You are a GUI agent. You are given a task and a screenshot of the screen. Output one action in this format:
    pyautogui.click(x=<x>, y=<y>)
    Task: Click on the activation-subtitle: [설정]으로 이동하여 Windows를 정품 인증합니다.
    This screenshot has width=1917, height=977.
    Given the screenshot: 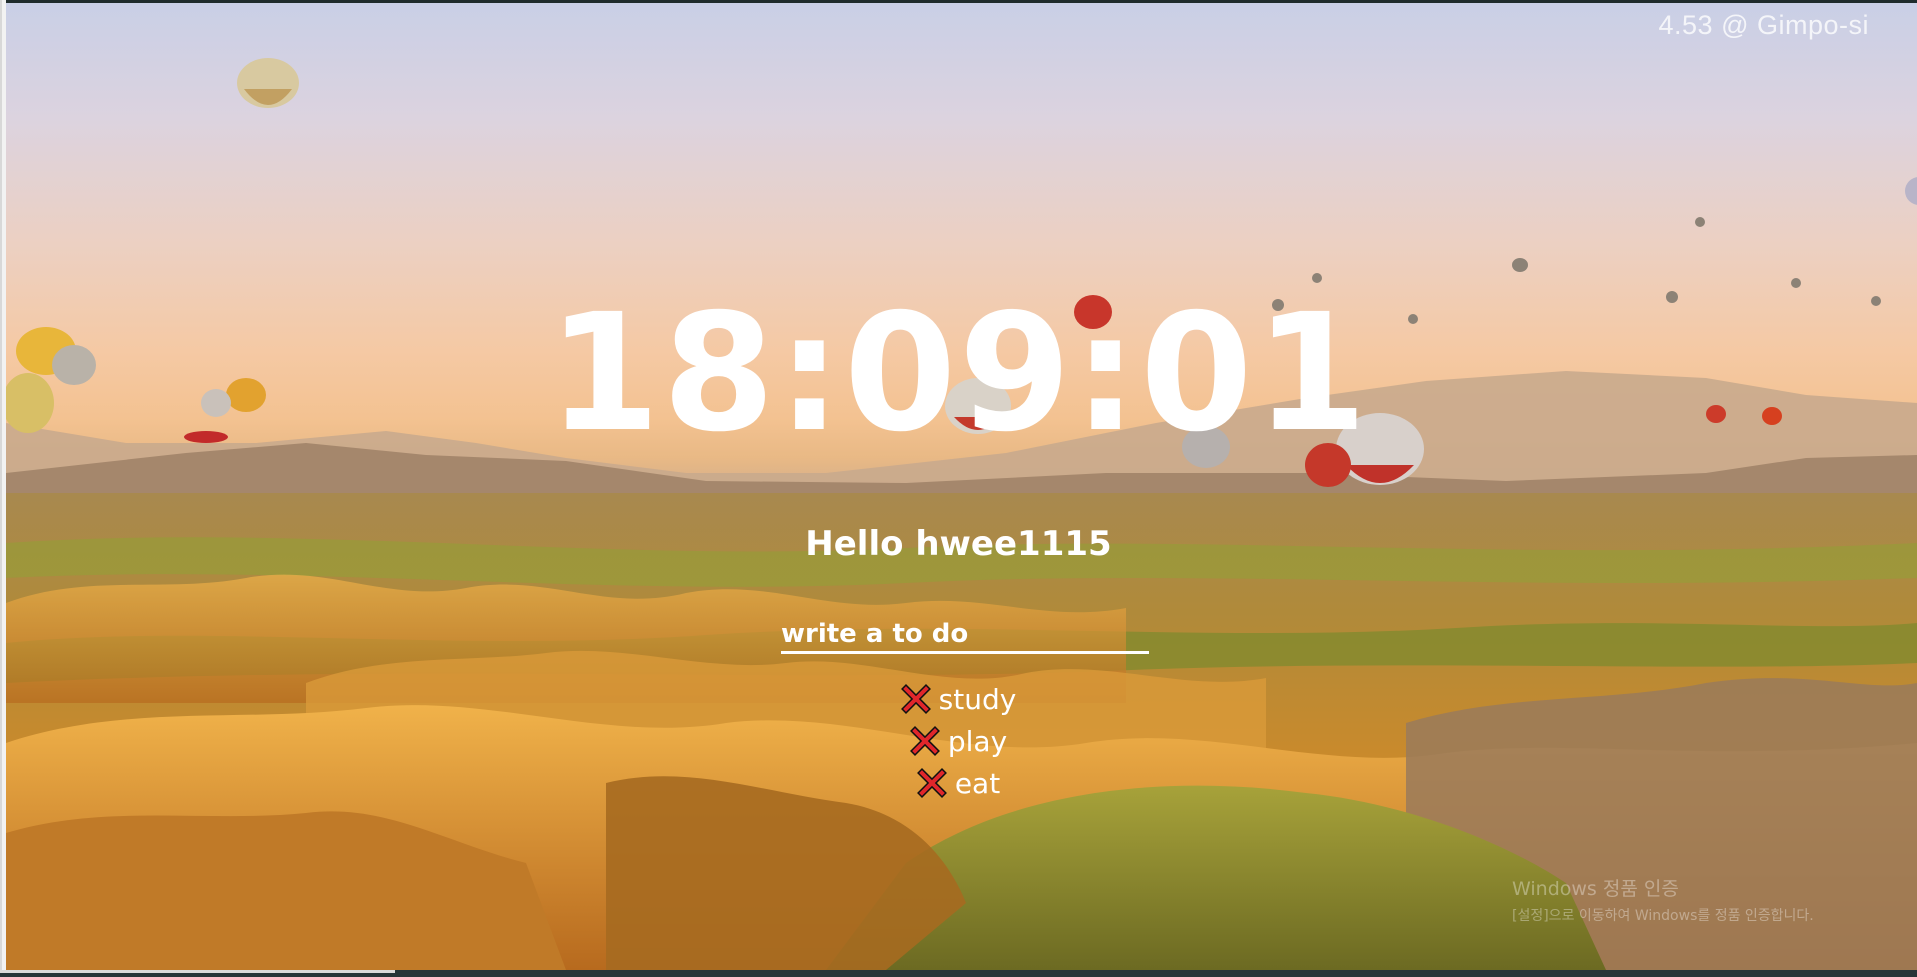 What is the action you would take?
    pyautogui.click(x=1663, y=916)
    